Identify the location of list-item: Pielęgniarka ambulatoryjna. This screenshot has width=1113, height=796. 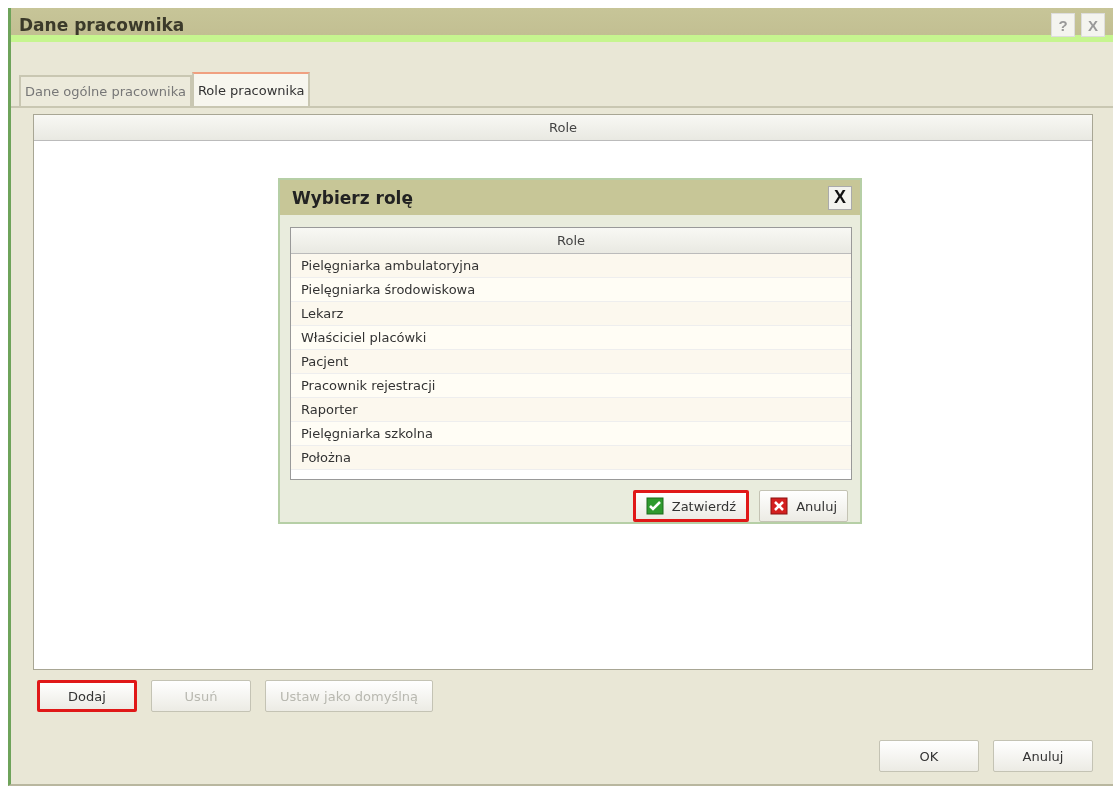
(571, 266).